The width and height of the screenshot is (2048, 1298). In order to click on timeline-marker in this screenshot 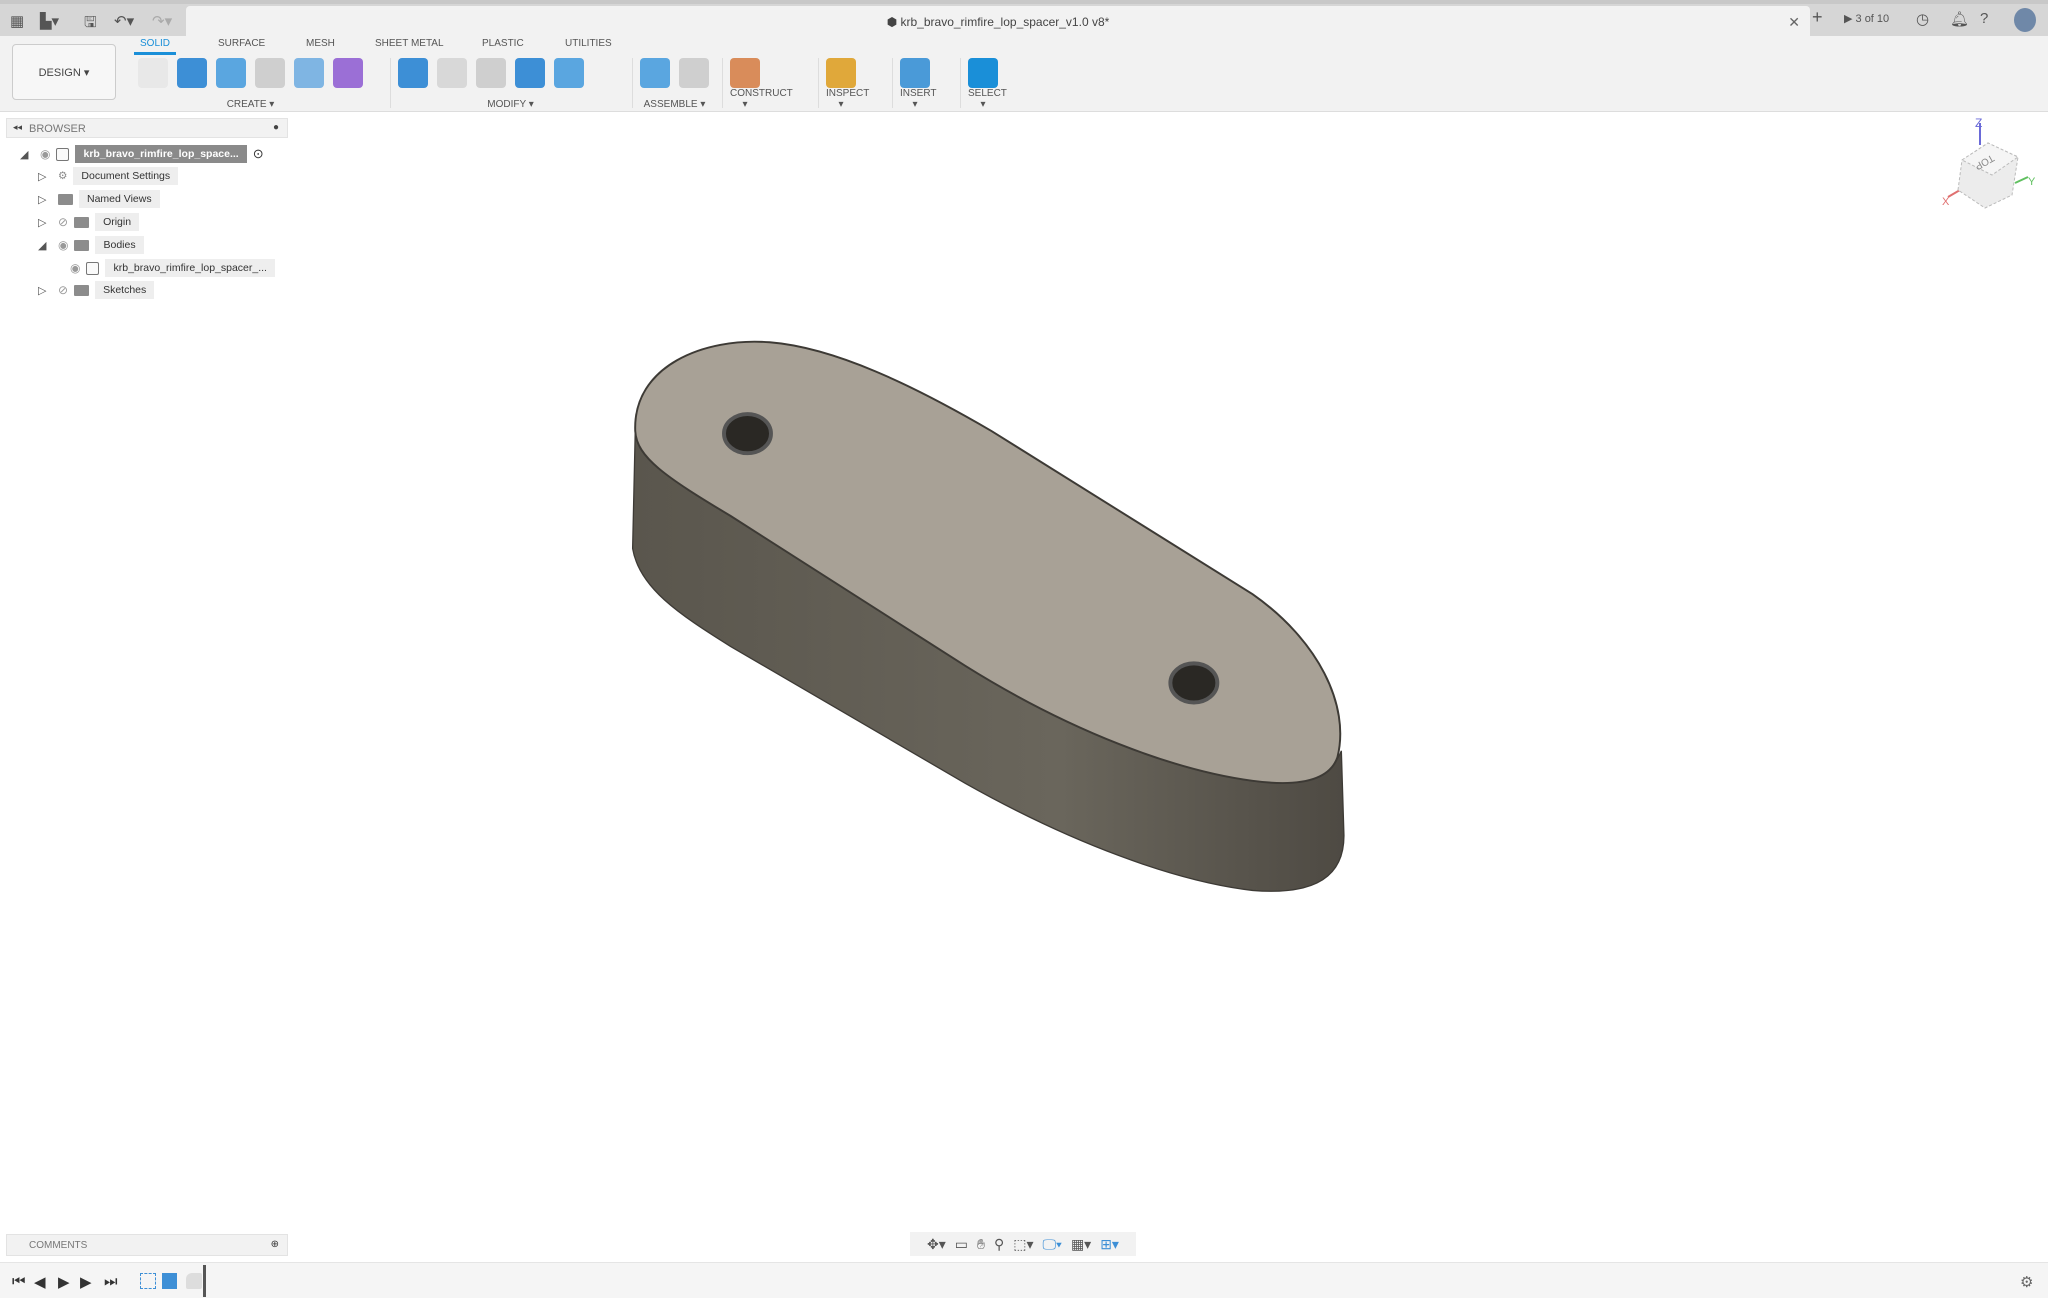, I will do `click(204, 1281)`.